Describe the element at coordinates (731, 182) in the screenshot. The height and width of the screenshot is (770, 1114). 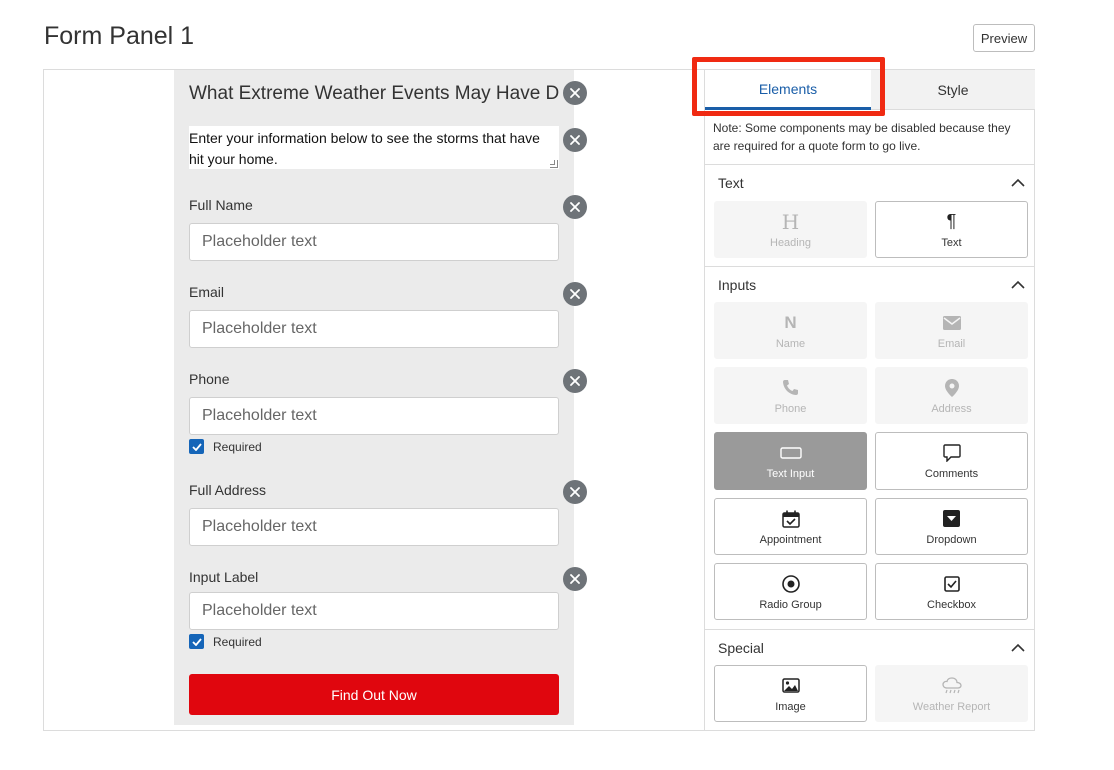
I see `section-text-title: Text` at that location.